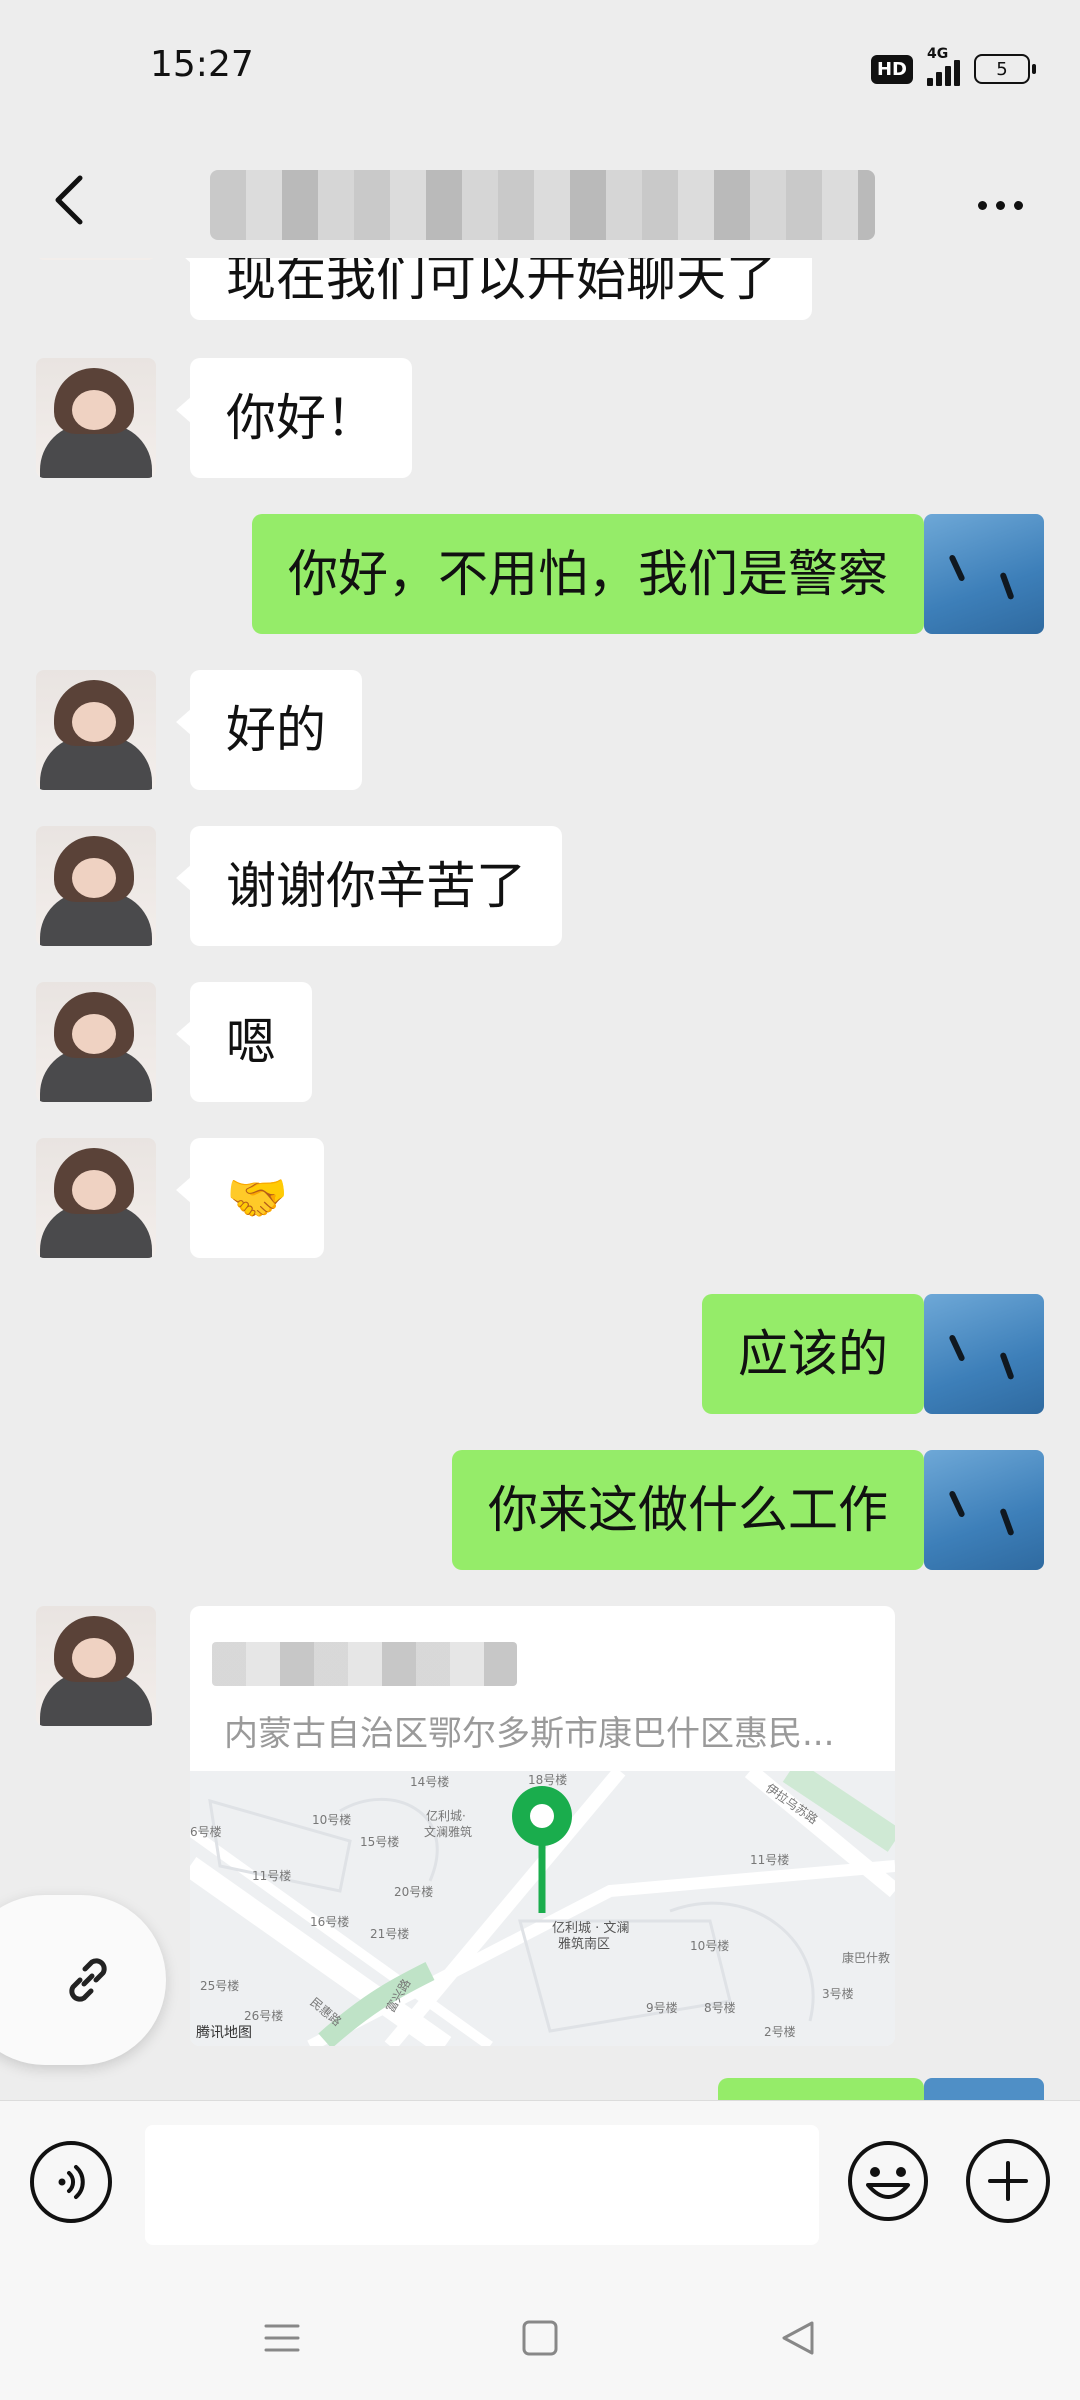 The height and width of the screenshot is (2400, 1080). What do you see at coordinates (206, 1832) in the screenshot?
I see `map-label: 6号楼` at bounding box center [206, 1832].